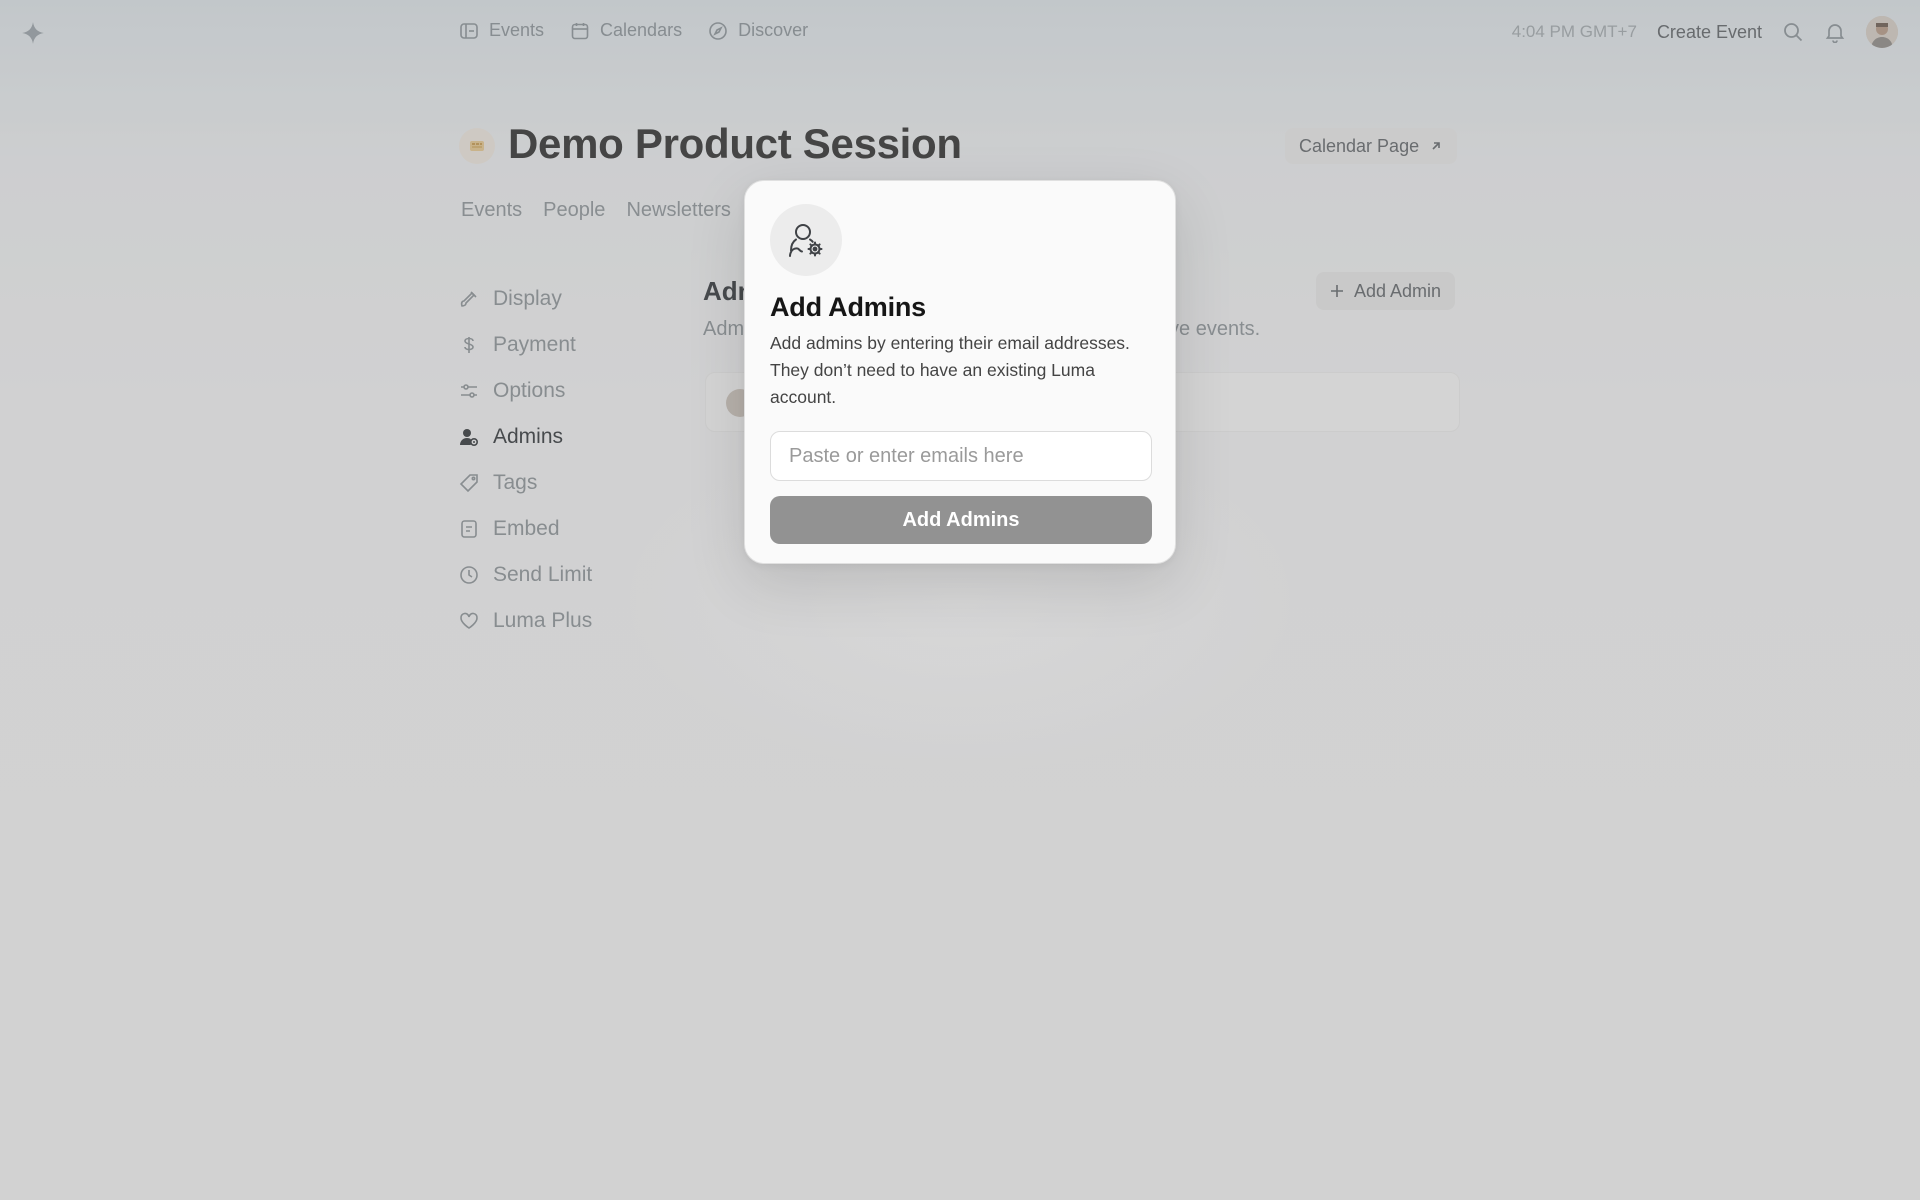  I want to click on add-admins-submit-button: Add Admins, so click(961, 520).